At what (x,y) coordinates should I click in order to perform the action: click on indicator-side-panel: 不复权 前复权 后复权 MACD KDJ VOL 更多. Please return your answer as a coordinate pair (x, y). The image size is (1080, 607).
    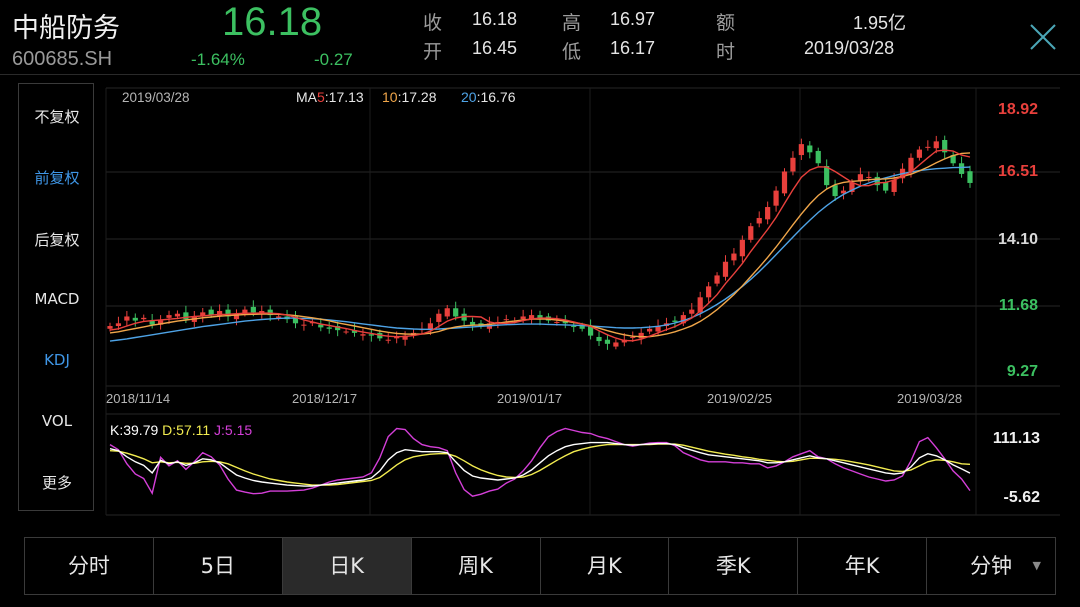
    Looking at the image, I should click on (56, 297).